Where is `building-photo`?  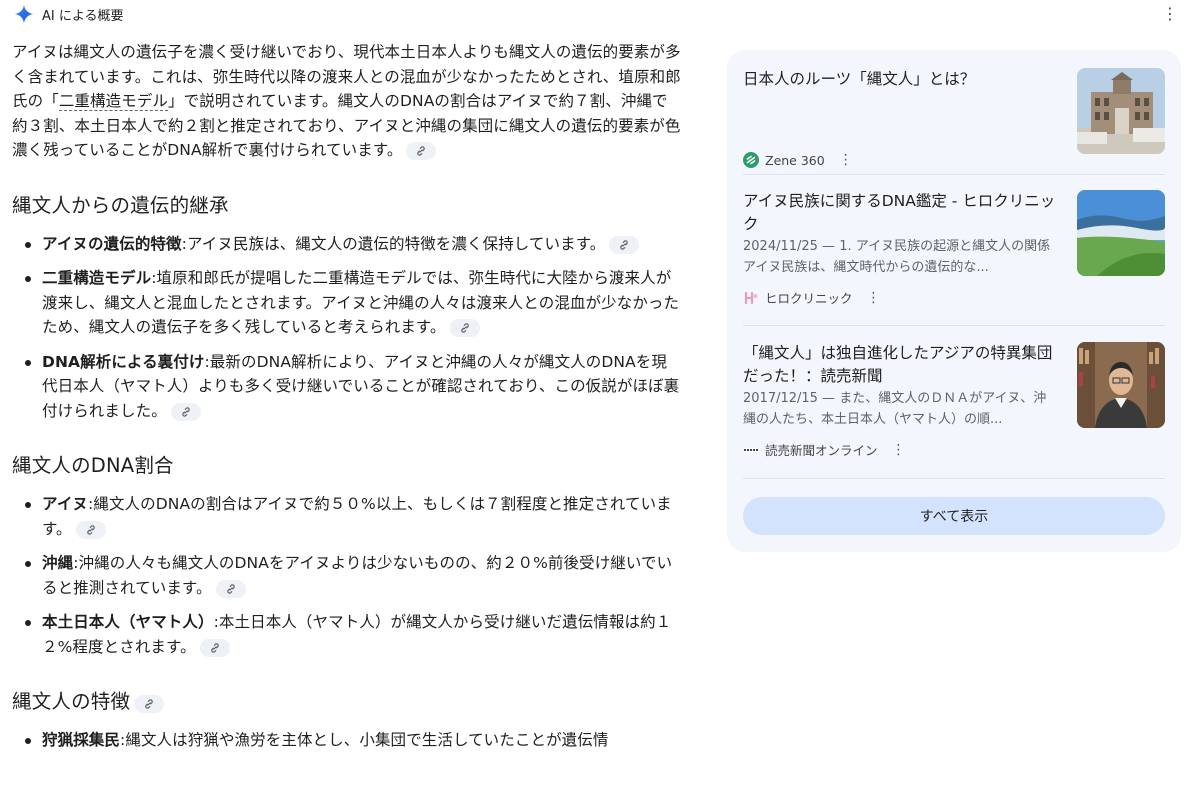
building-photo is located at coordinates (1121, 111).